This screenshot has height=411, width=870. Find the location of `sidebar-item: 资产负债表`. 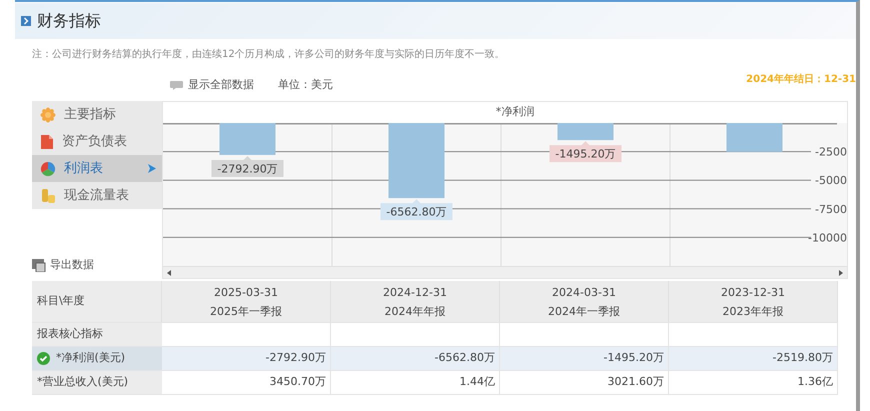

sidebar-item: 资产负债表 is located at coordinates (97, 141).